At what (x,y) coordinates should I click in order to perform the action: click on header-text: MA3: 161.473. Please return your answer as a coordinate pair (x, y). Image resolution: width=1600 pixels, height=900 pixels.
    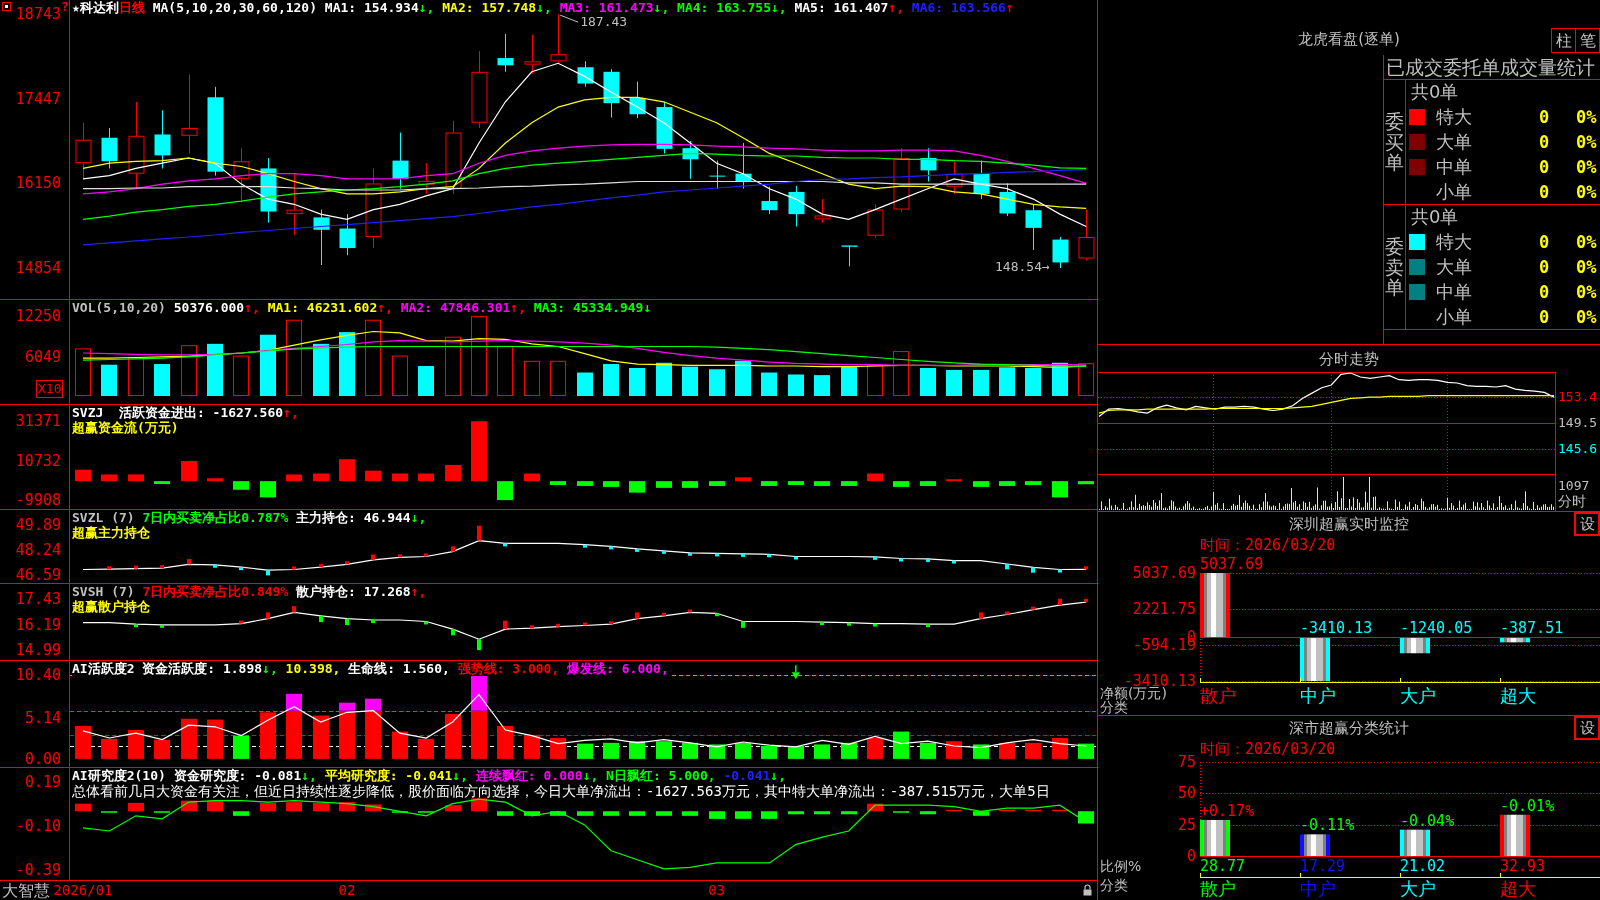
    Looking at the image, I should click on (606, 7).